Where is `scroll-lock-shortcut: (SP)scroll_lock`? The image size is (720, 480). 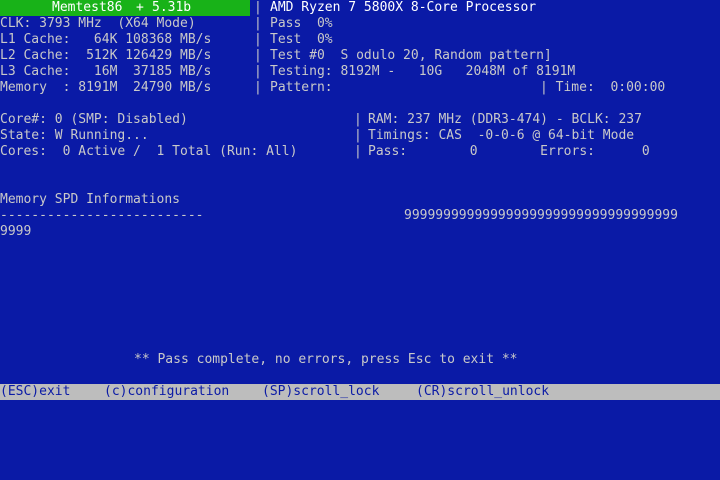 scroll-lock-shortcut: (SP)scroll_lock is located at coordinates (320, 392).